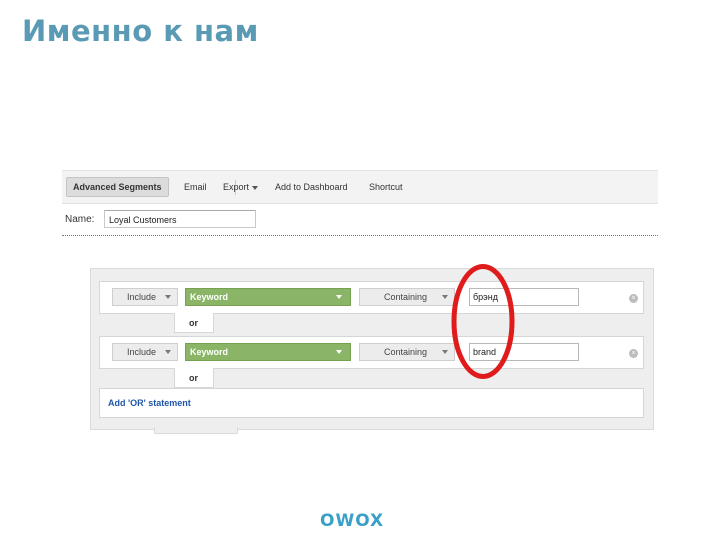 The width and height of the screenshot is (720, 540). I want to click on owox-logo: OWOX, so click(352, 520).